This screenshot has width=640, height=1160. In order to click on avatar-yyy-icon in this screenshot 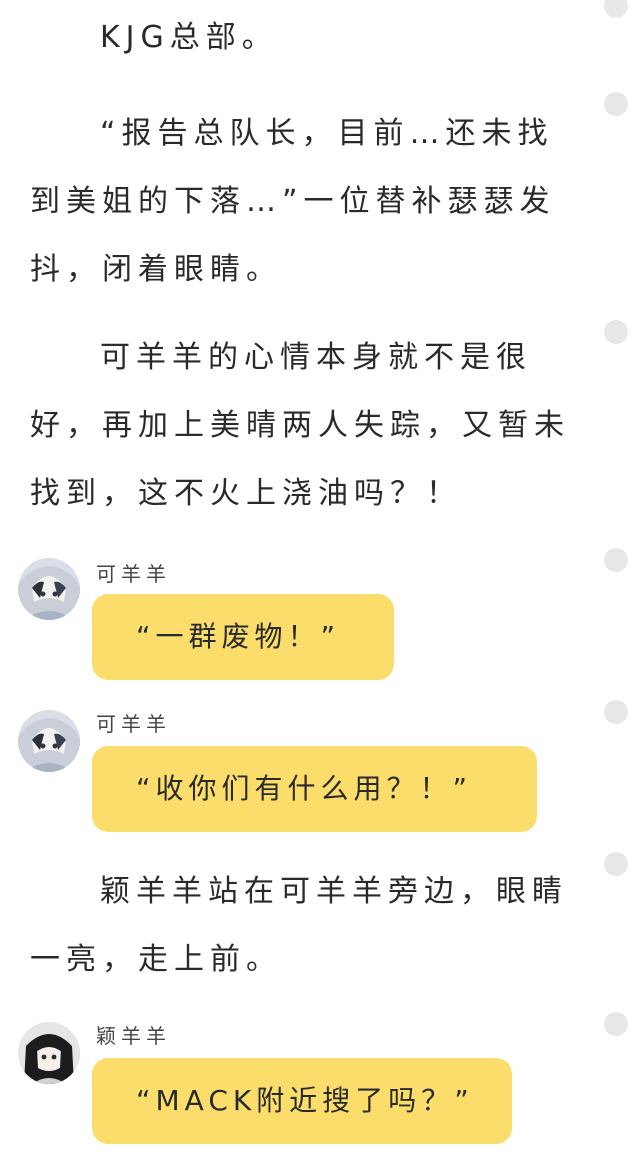, I will do `click(49, 1053)`.